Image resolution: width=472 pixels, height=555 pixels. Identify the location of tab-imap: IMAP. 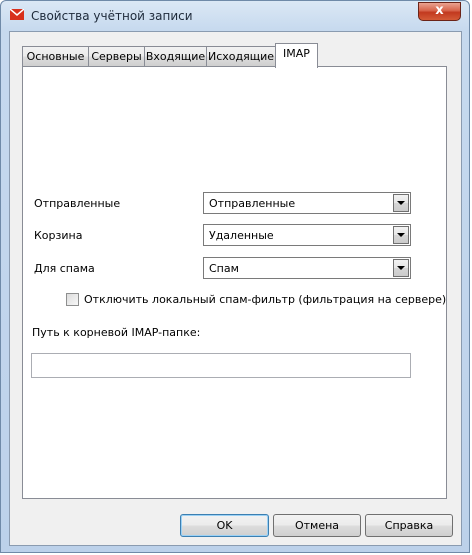
(296, 55).